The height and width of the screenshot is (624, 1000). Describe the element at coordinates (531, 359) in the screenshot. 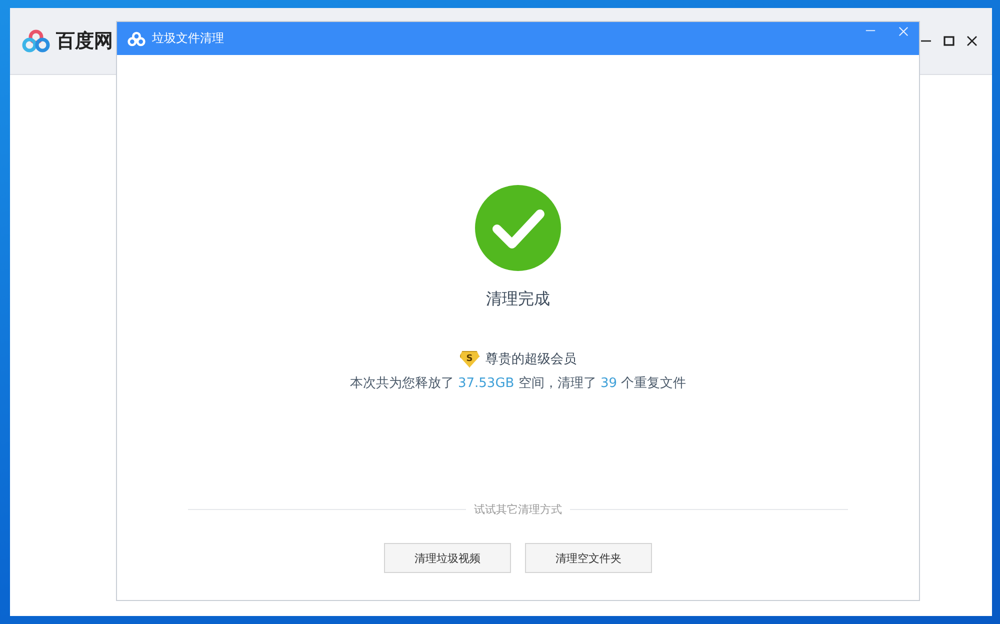

I see `member-label: 尊贵的超级会员` at that location.